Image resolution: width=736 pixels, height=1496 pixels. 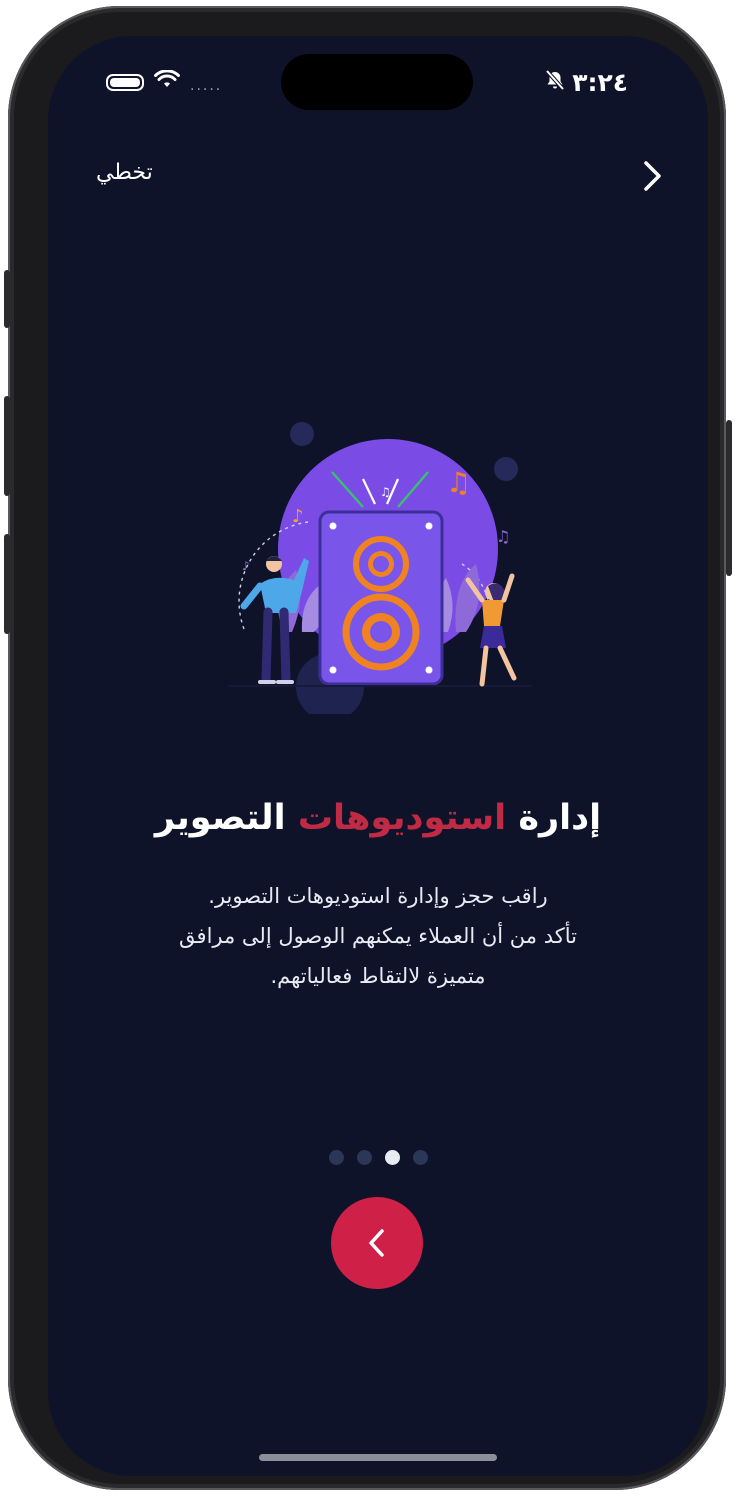 What do you see at coordinates (377, 82) in the screenshot?
I see `dynamic-island` at bounding box center [377, 82].